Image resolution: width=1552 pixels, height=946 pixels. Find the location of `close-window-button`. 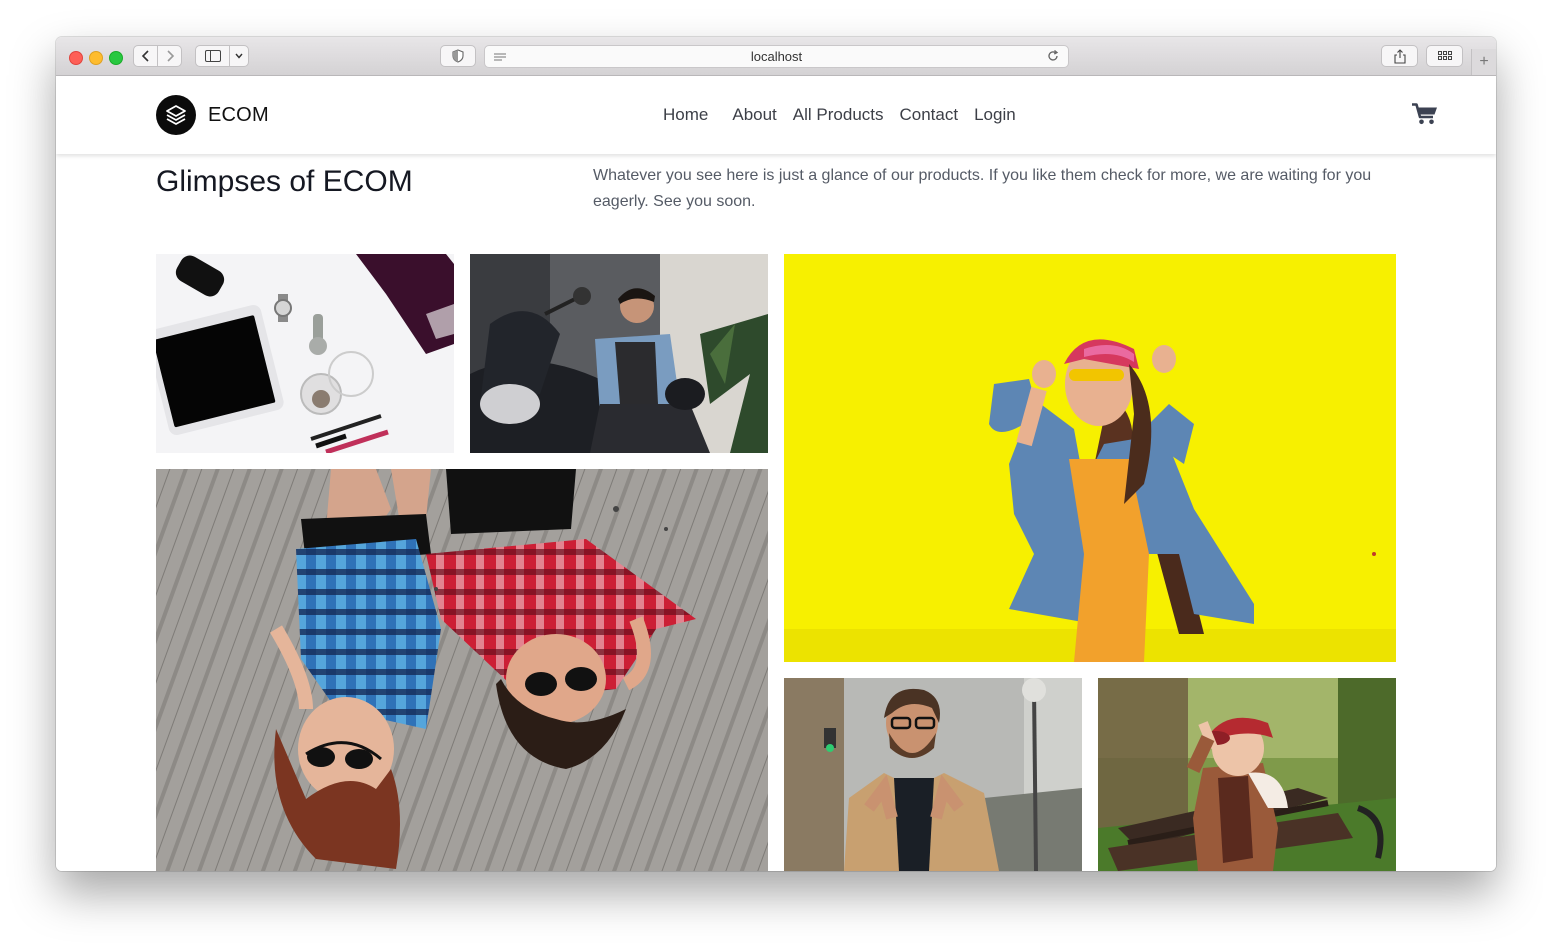

close-window-button is located at coordinates (76, 58).